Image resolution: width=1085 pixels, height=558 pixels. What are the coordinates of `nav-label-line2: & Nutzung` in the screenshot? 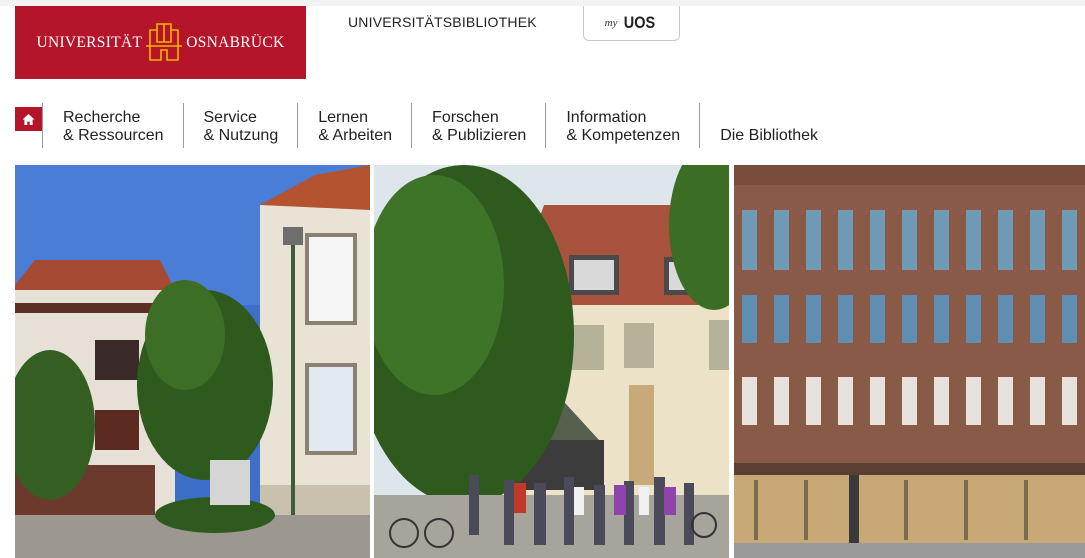 It's located at (241, 135).